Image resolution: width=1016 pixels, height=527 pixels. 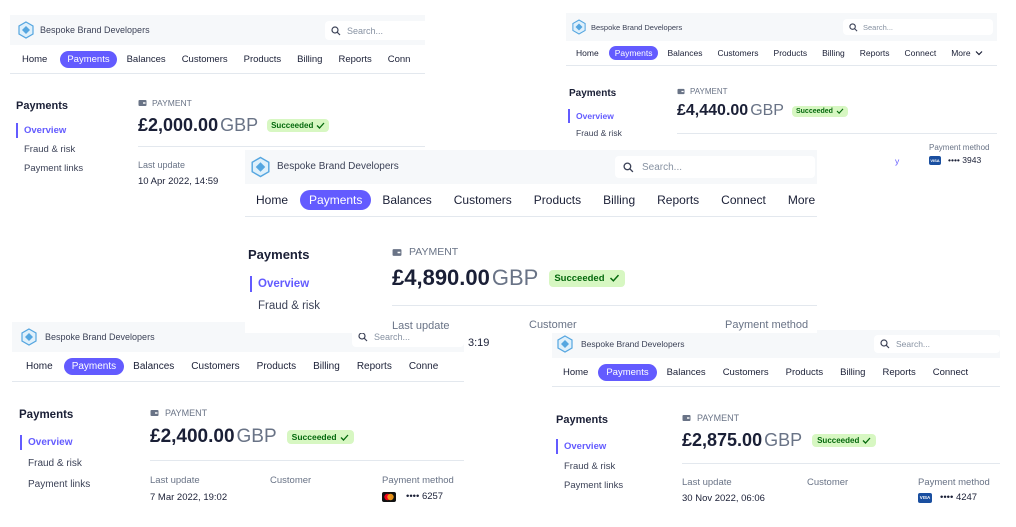 I want to click on customer-label: Customer, so click(x=828, y=482).